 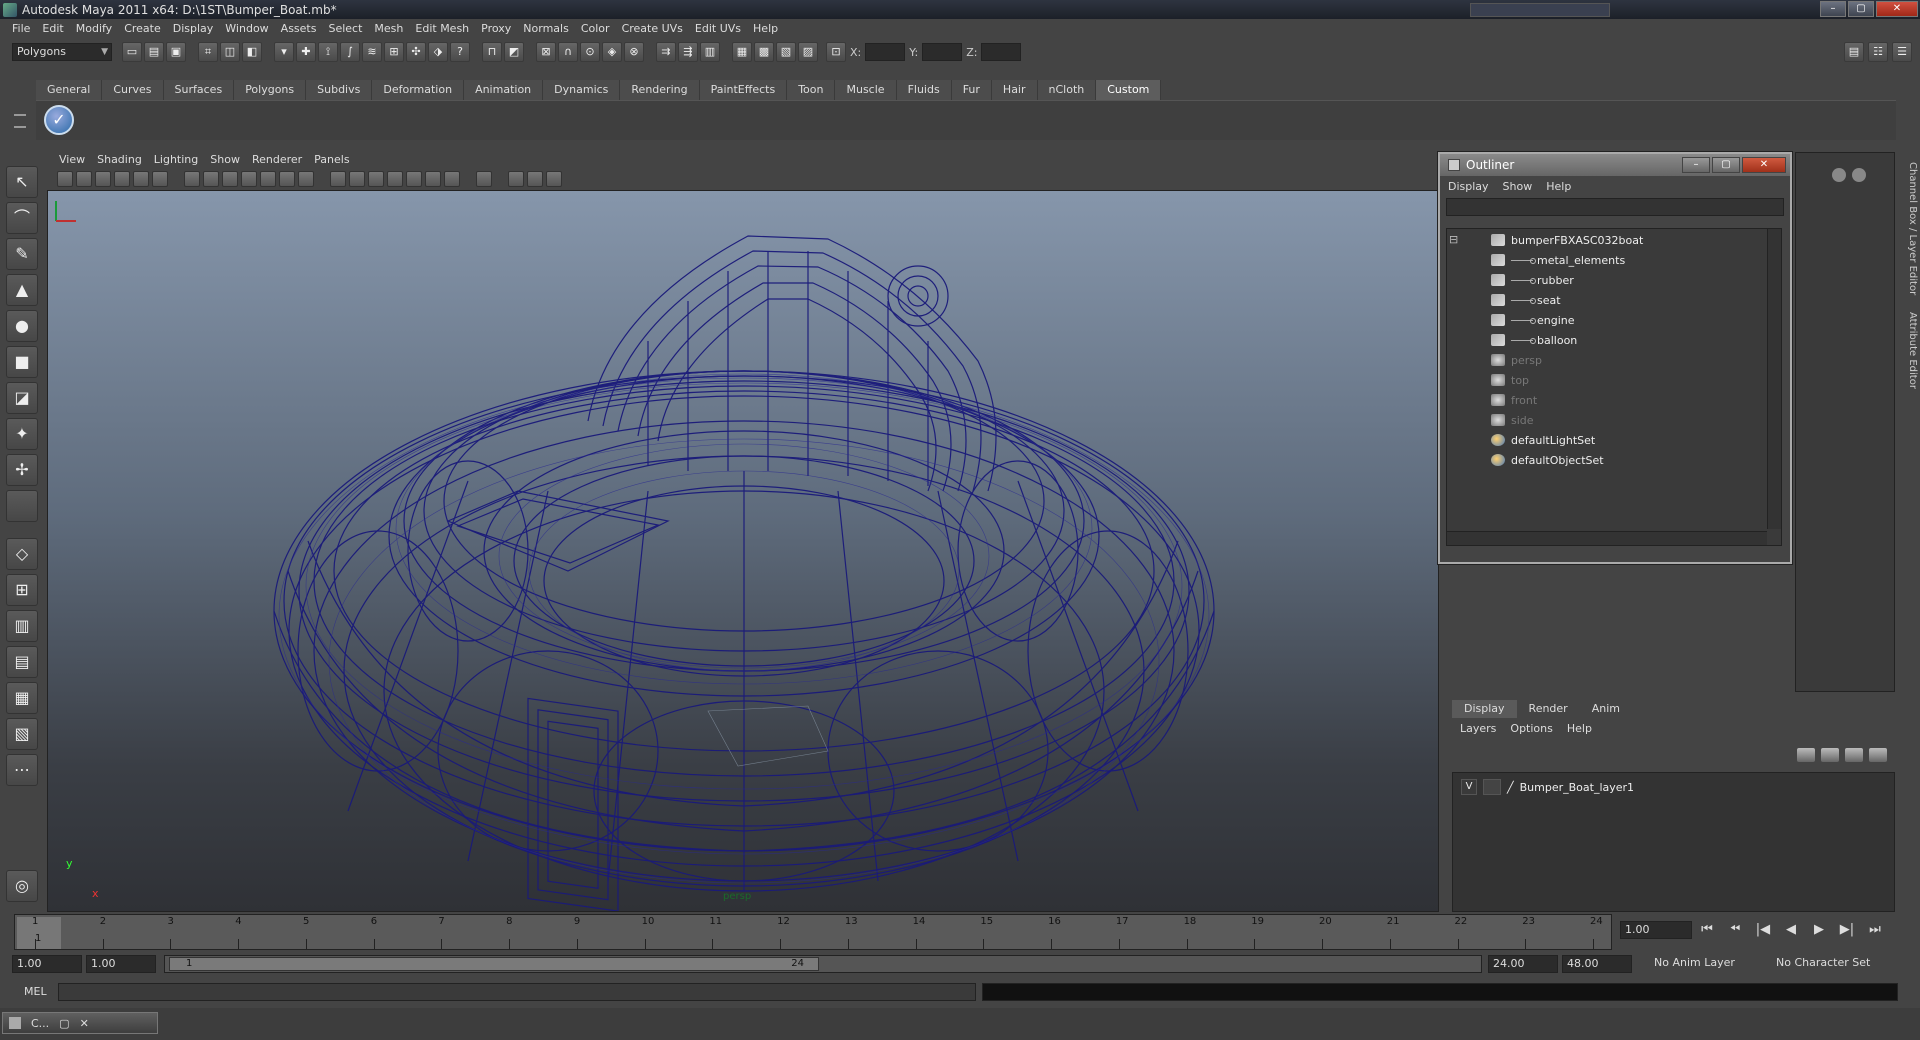 What do you see at coordinates (1597, 964) in the screenshot?
I see `end-time-field: 48.00` at bounding box center [1597, 964].